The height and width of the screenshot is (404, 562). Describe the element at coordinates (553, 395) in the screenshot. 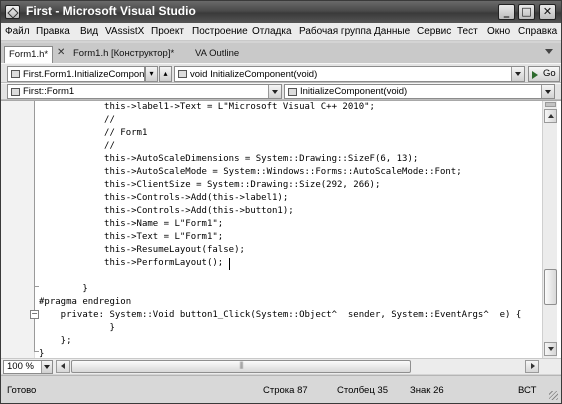

I see `resize-grip-icon` at that location.